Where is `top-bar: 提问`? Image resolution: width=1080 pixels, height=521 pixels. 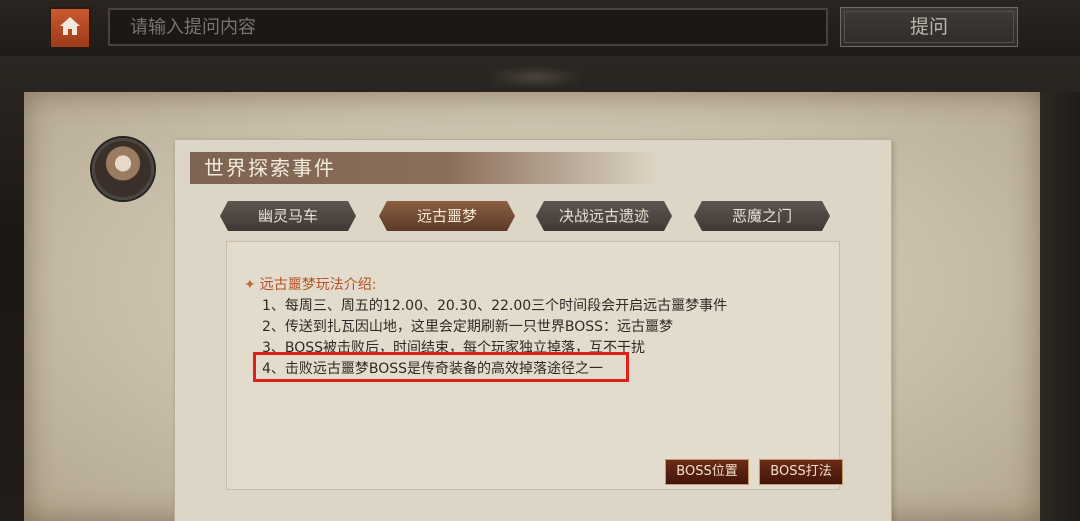 top-bar: 提问 is located at coordinates (540, 28).